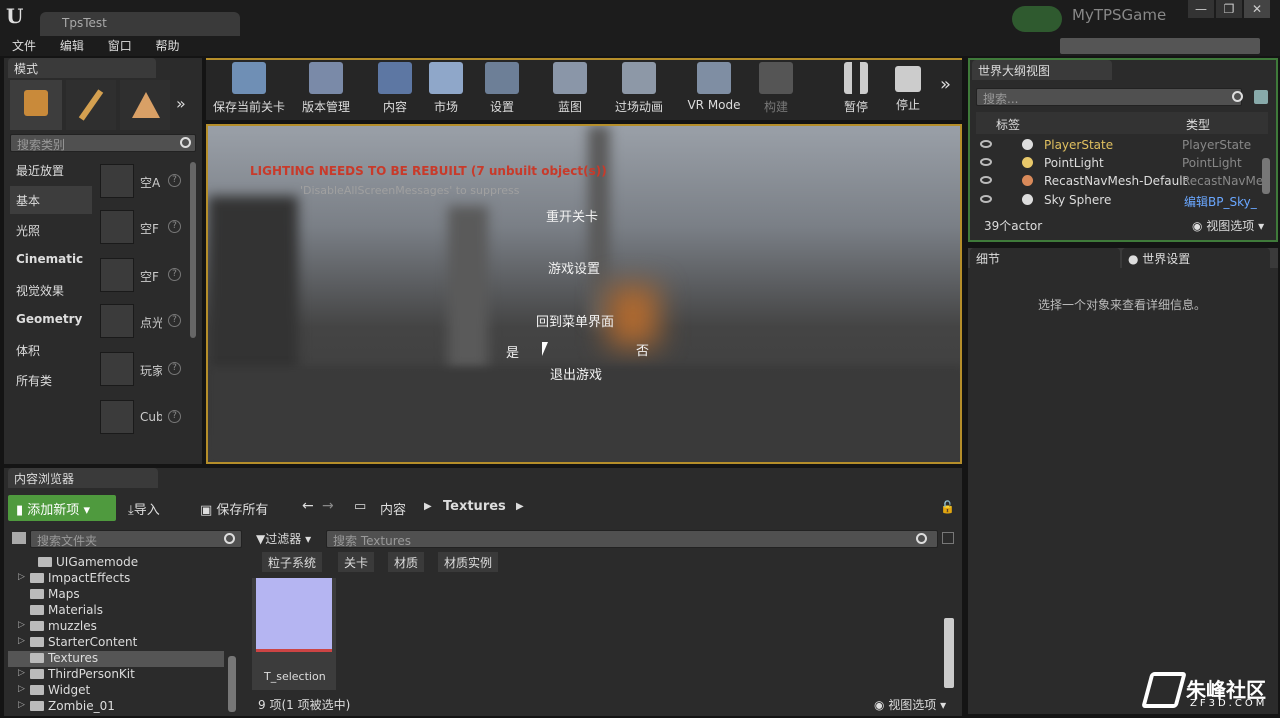  What do you see at coordinates (144, 508) in the screenshot?
I see `import-button: ⤓导入` at bounding box center [144, 508].